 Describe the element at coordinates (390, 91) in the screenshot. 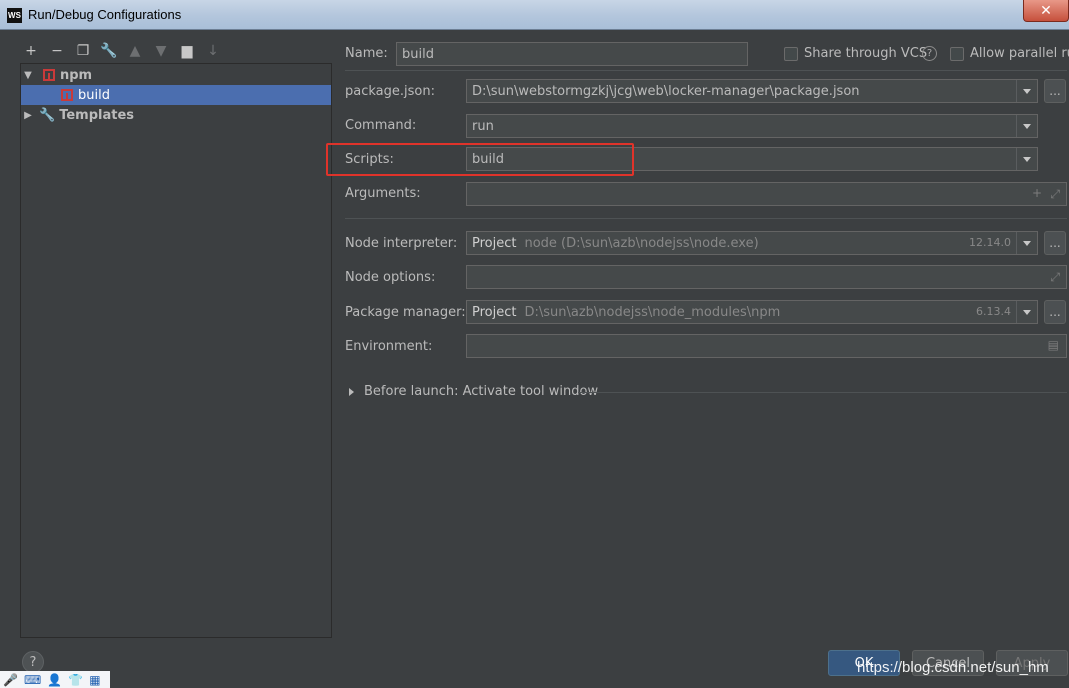

I see `package-json-label: package.json:` at that location.